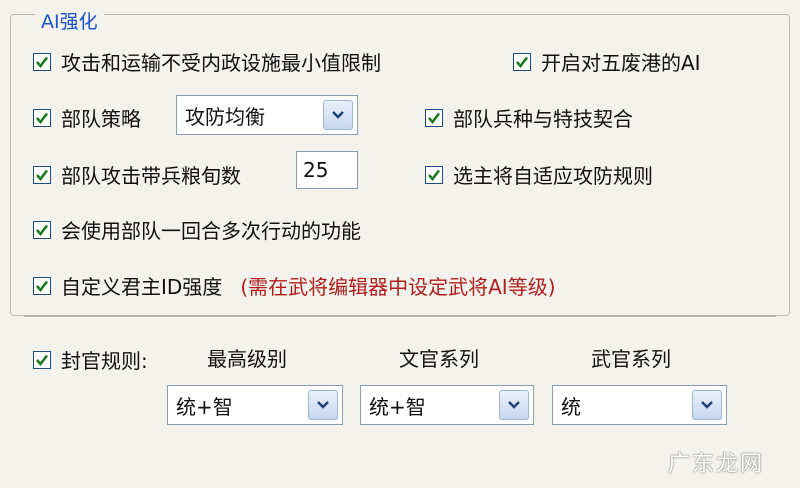  Describe the element at coordinates (225, 116) in the screenshot. I see `select-value: 攻防均衡` at that location.